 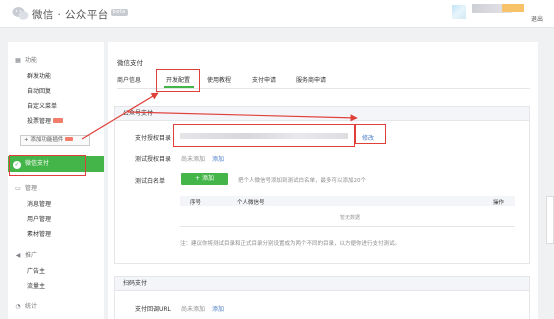 What do you see at coordinates (311, 79) in the screenshot?
I see `tab-provider-apply: 服务商申请` at bounding box center [311, 79].